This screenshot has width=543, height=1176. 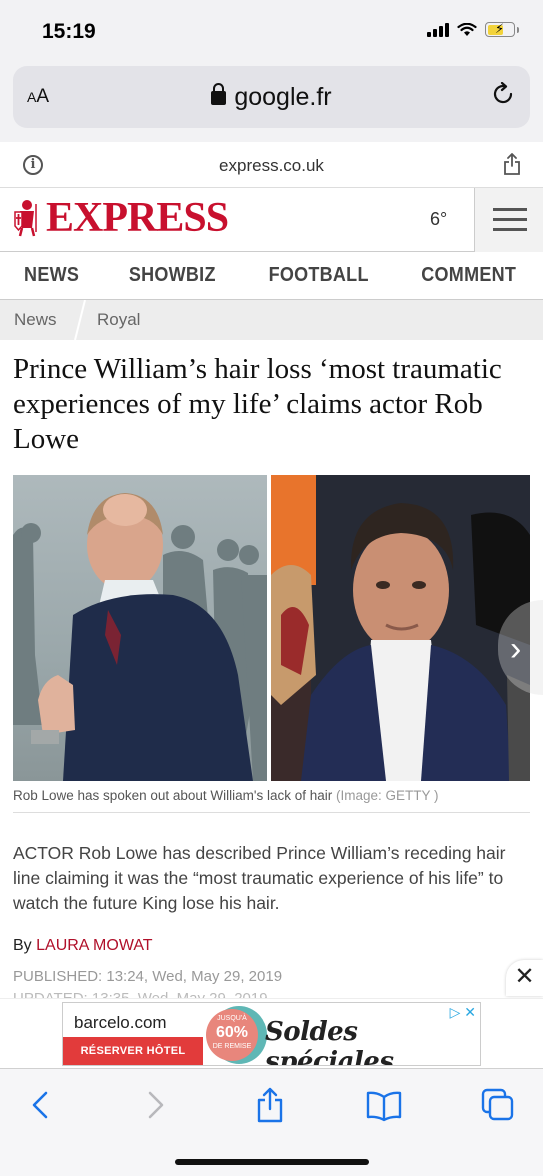 I want to click on battery-cap, so click(x=518, y=29).